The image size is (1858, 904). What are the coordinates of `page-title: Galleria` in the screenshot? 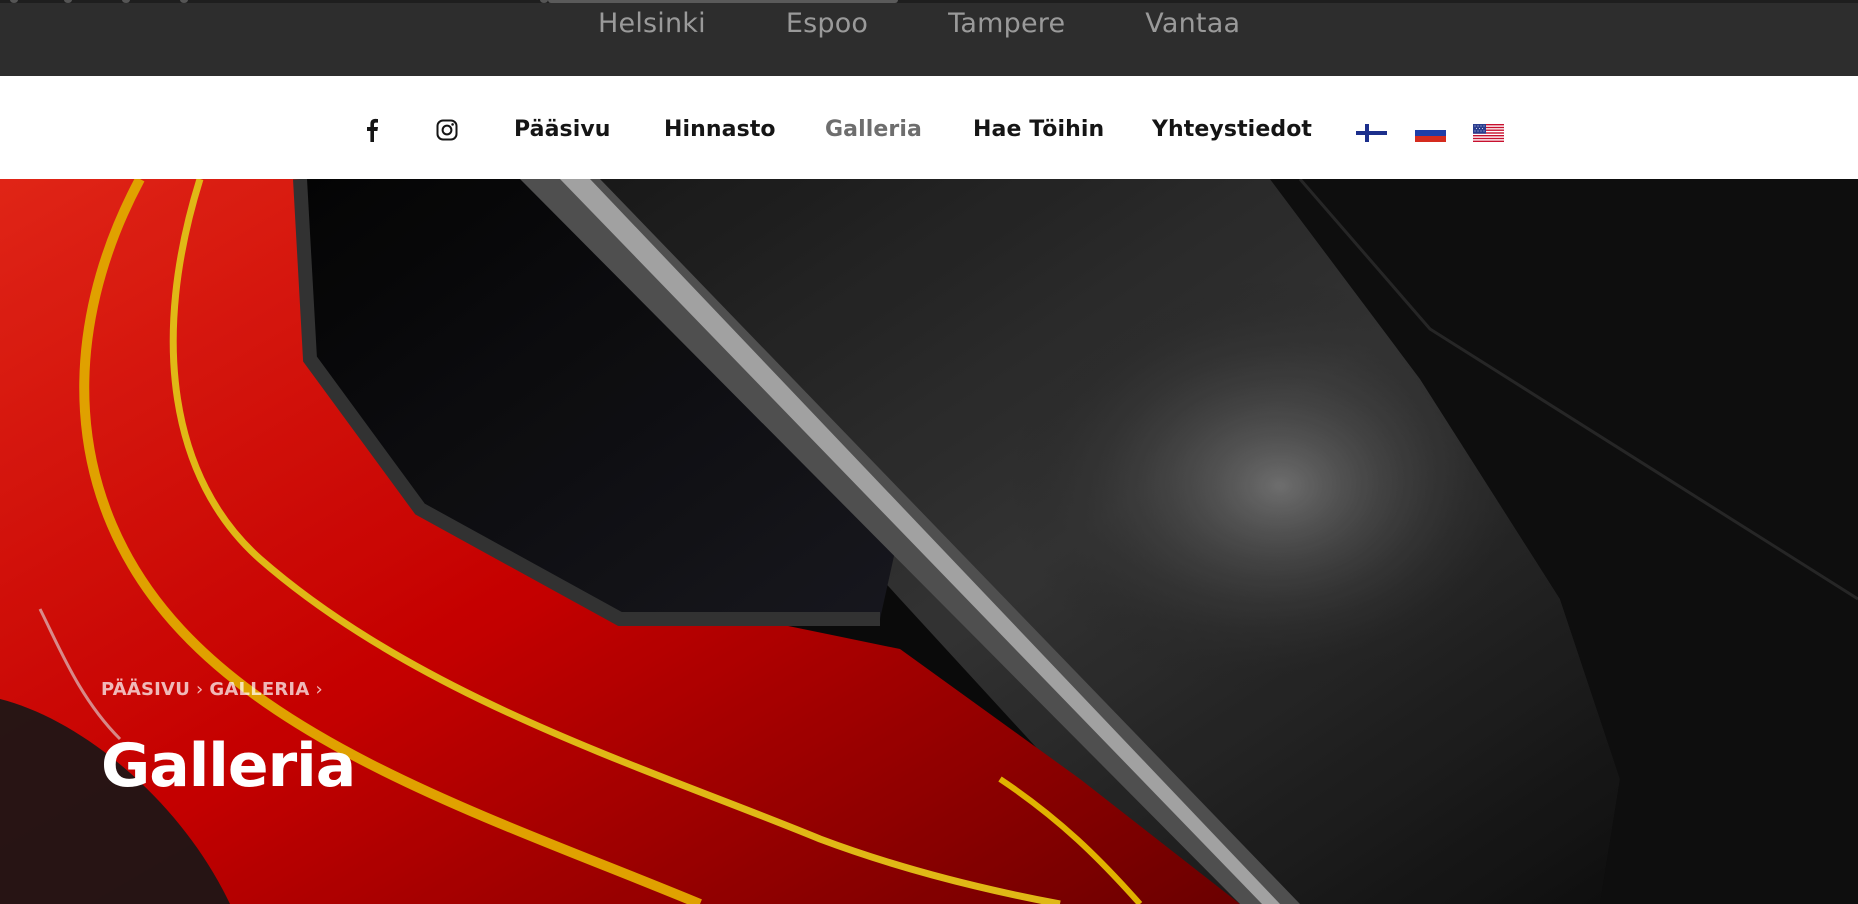 It's located at (228, 766).